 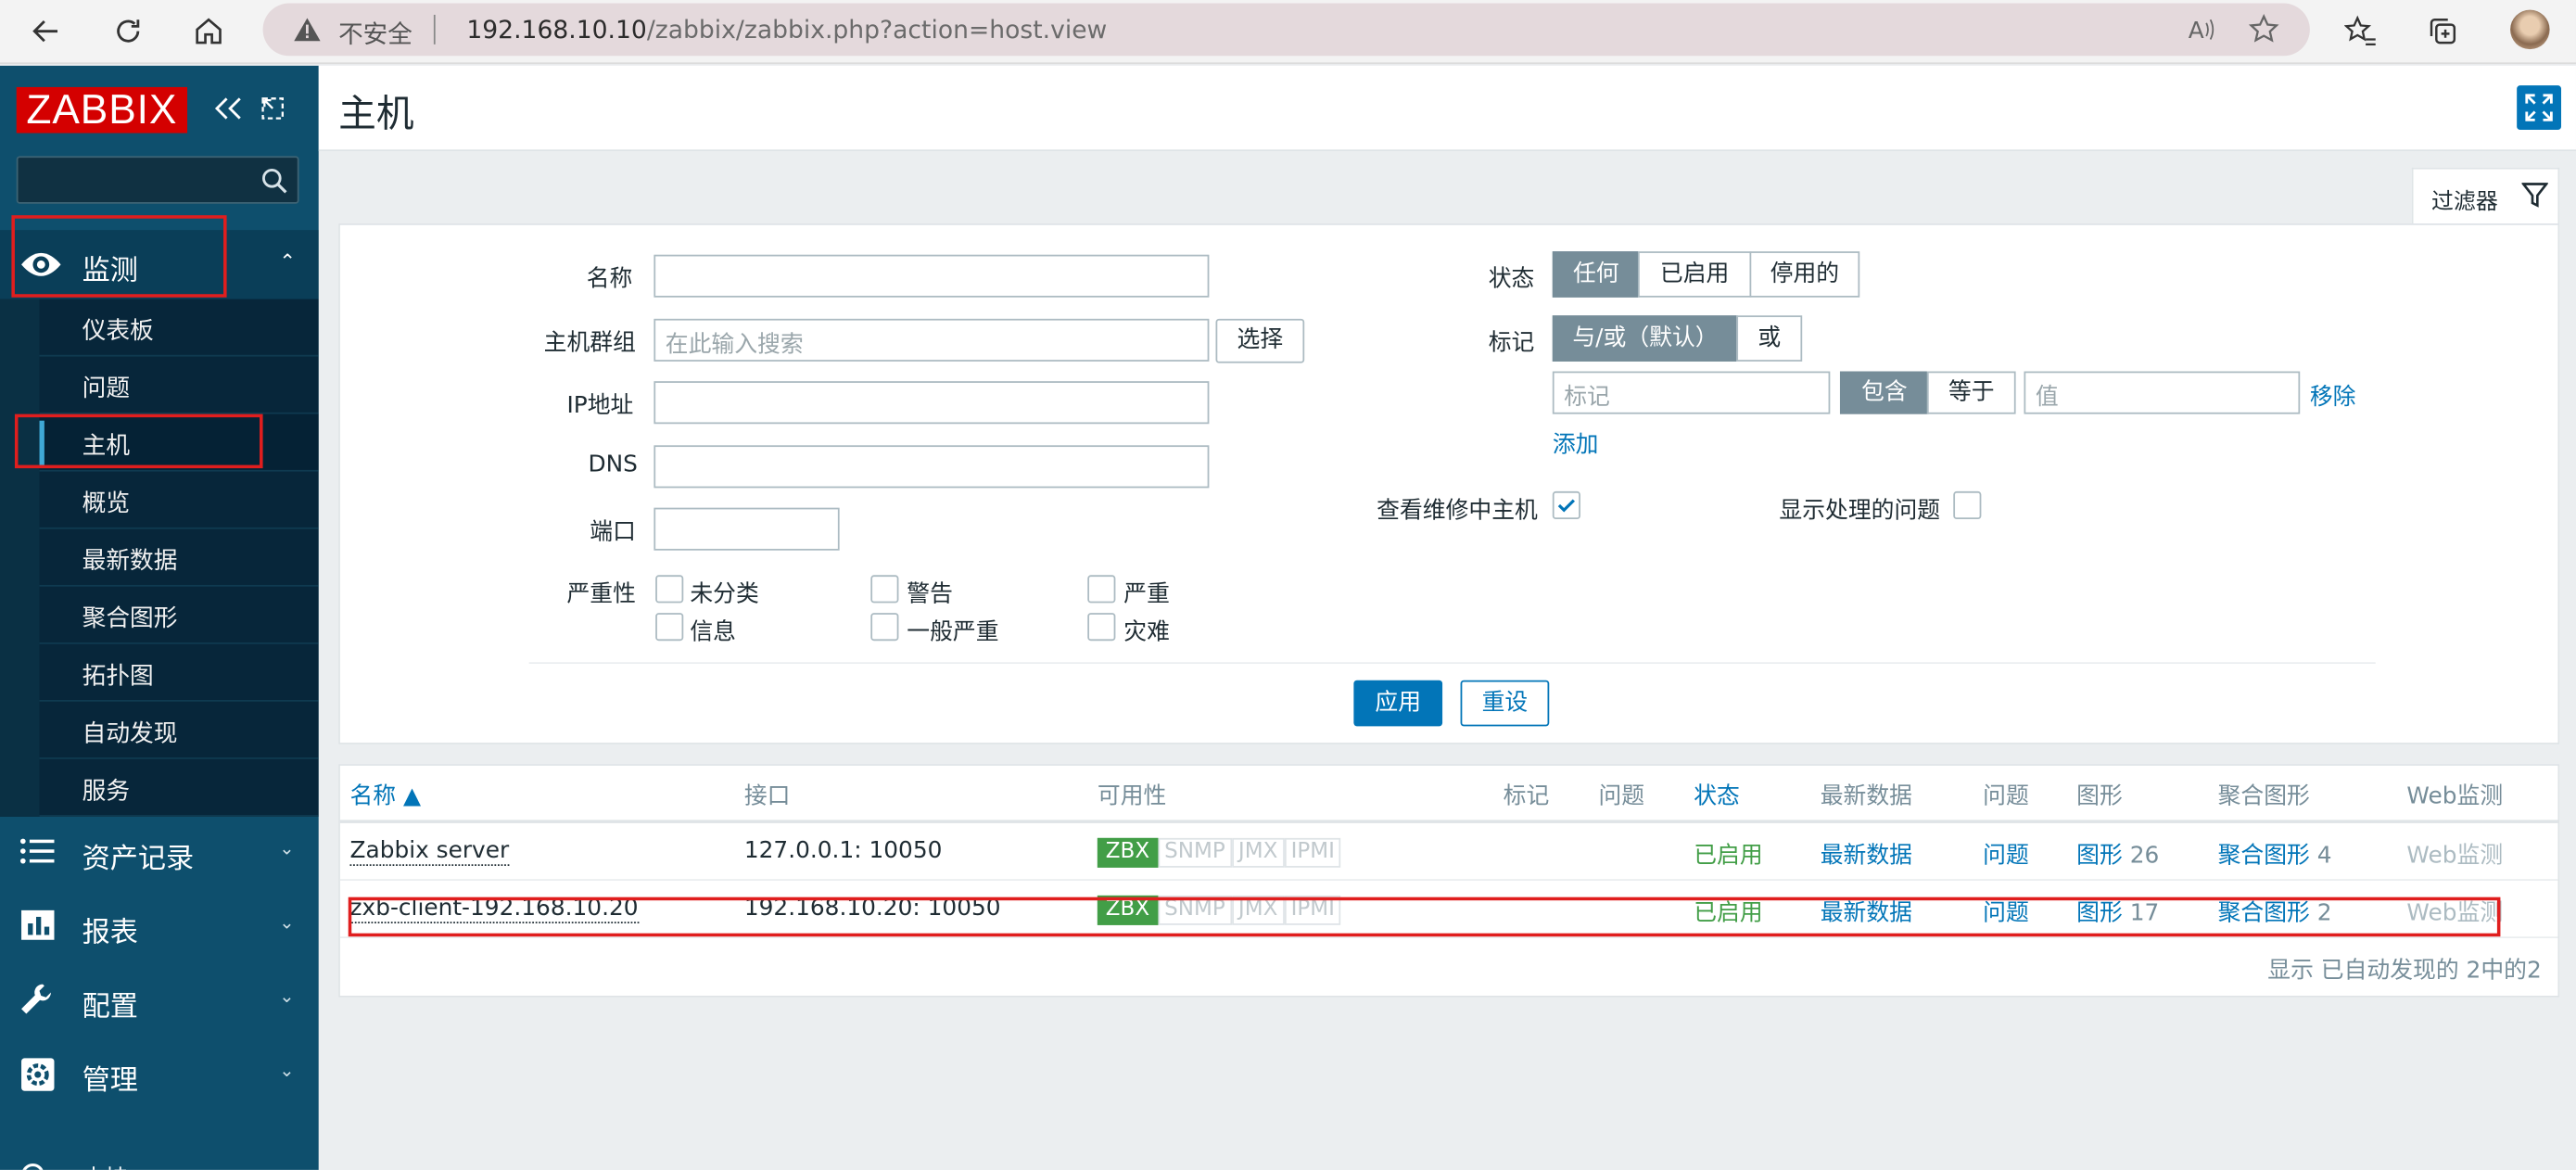 I want to click on collections-button, so click(x=2443, y=31).